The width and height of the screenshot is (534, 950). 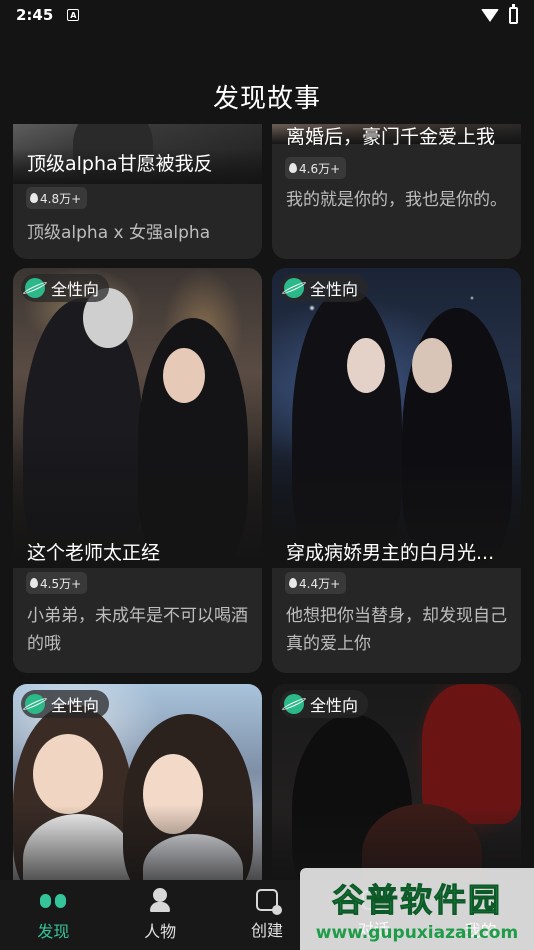 I want to click on binoculars-icon, so click(x=53, y=900).